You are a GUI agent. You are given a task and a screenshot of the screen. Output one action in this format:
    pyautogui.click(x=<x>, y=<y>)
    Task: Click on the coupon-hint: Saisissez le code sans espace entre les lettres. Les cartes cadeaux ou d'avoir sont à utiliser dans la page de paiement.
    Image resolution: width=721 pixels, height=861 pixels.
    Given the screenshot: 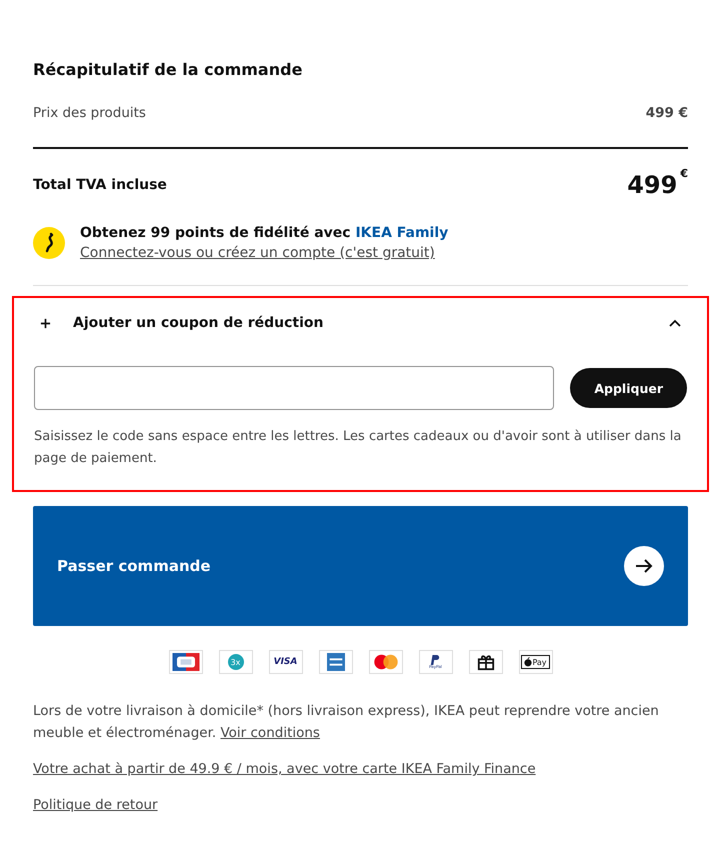 What is the action you would take?
    pyautogui.click(x=358, y=448)
    